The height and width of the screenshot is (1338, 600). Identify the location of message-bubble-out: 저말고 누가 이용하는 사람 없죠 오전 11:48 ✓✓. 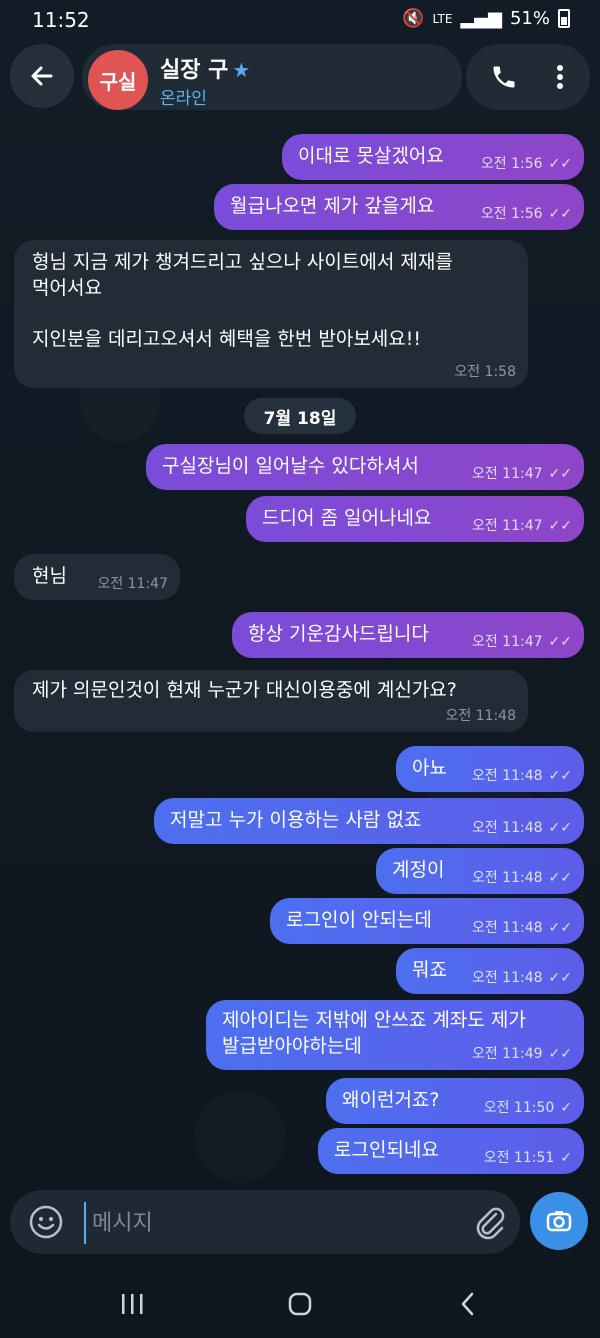
(369, 821).